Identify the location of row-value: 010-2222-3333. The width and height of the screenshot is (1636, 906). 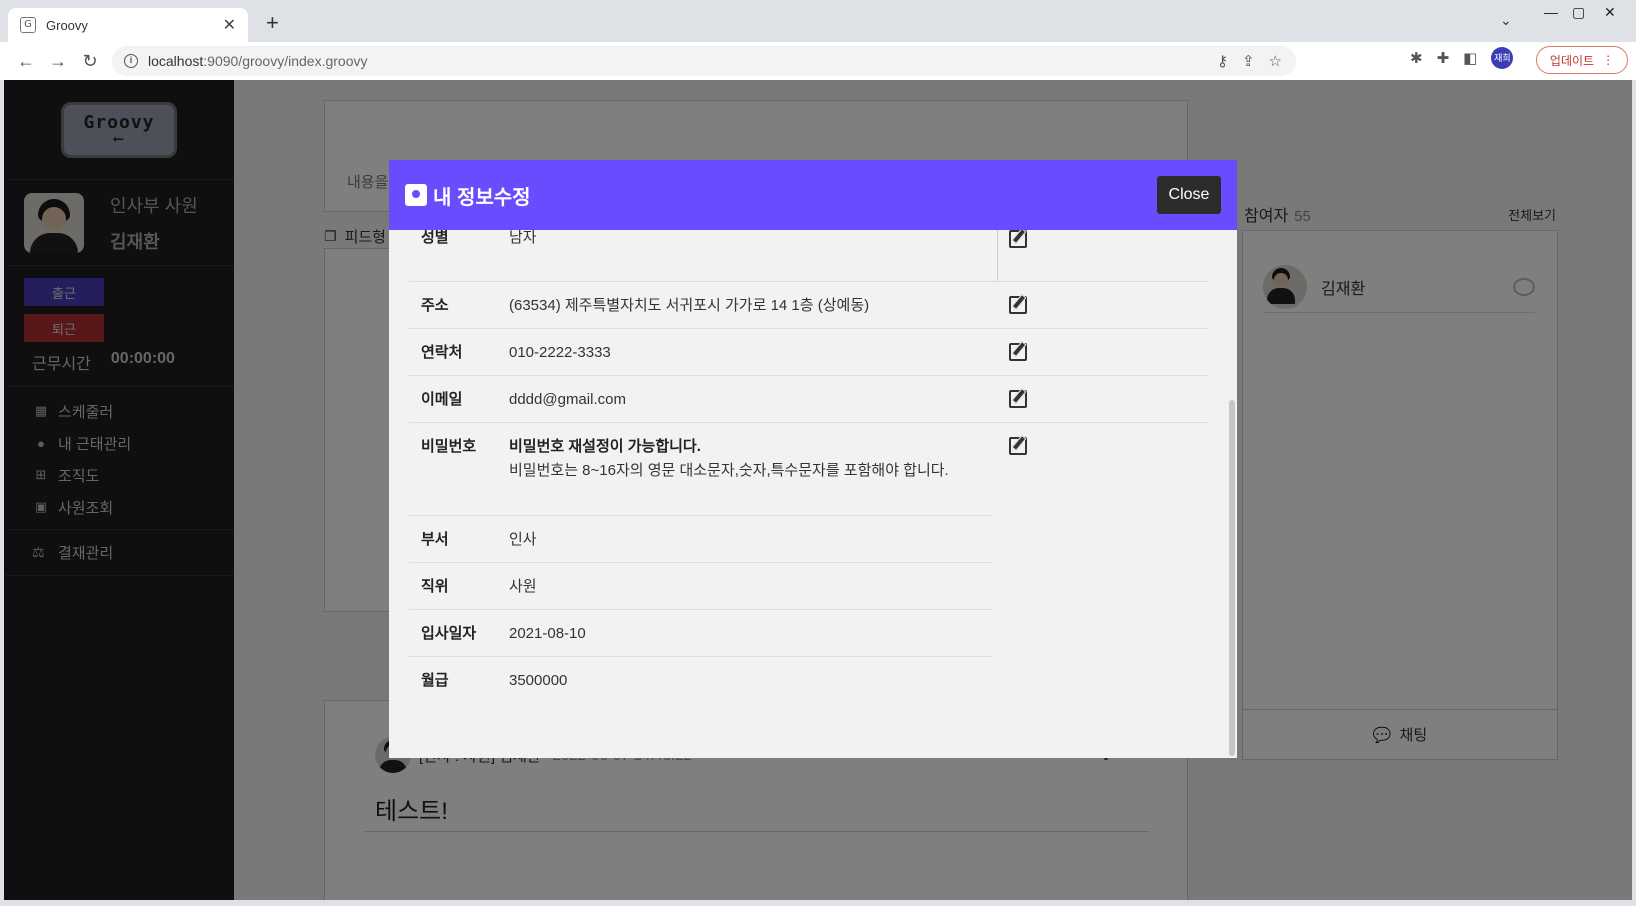
(560, 352).